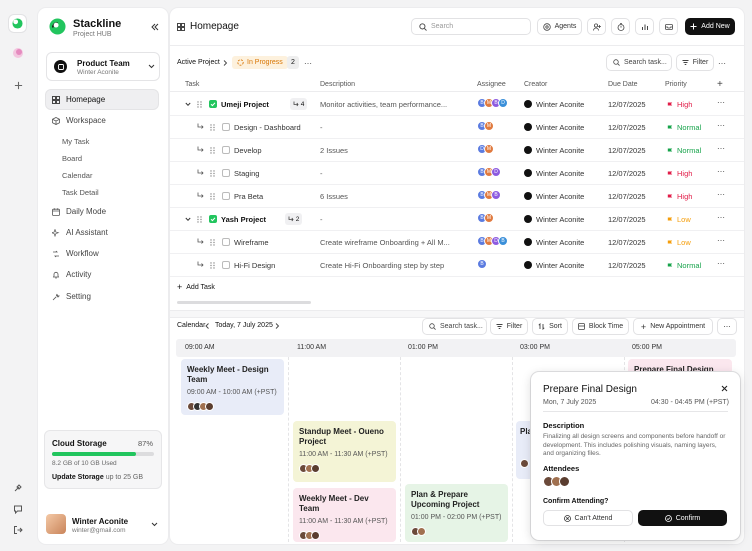 Image resolution: width=752 pixels, height=551 pixels. I want to click on task-name: Design - Dashboard, so click(267, 127).